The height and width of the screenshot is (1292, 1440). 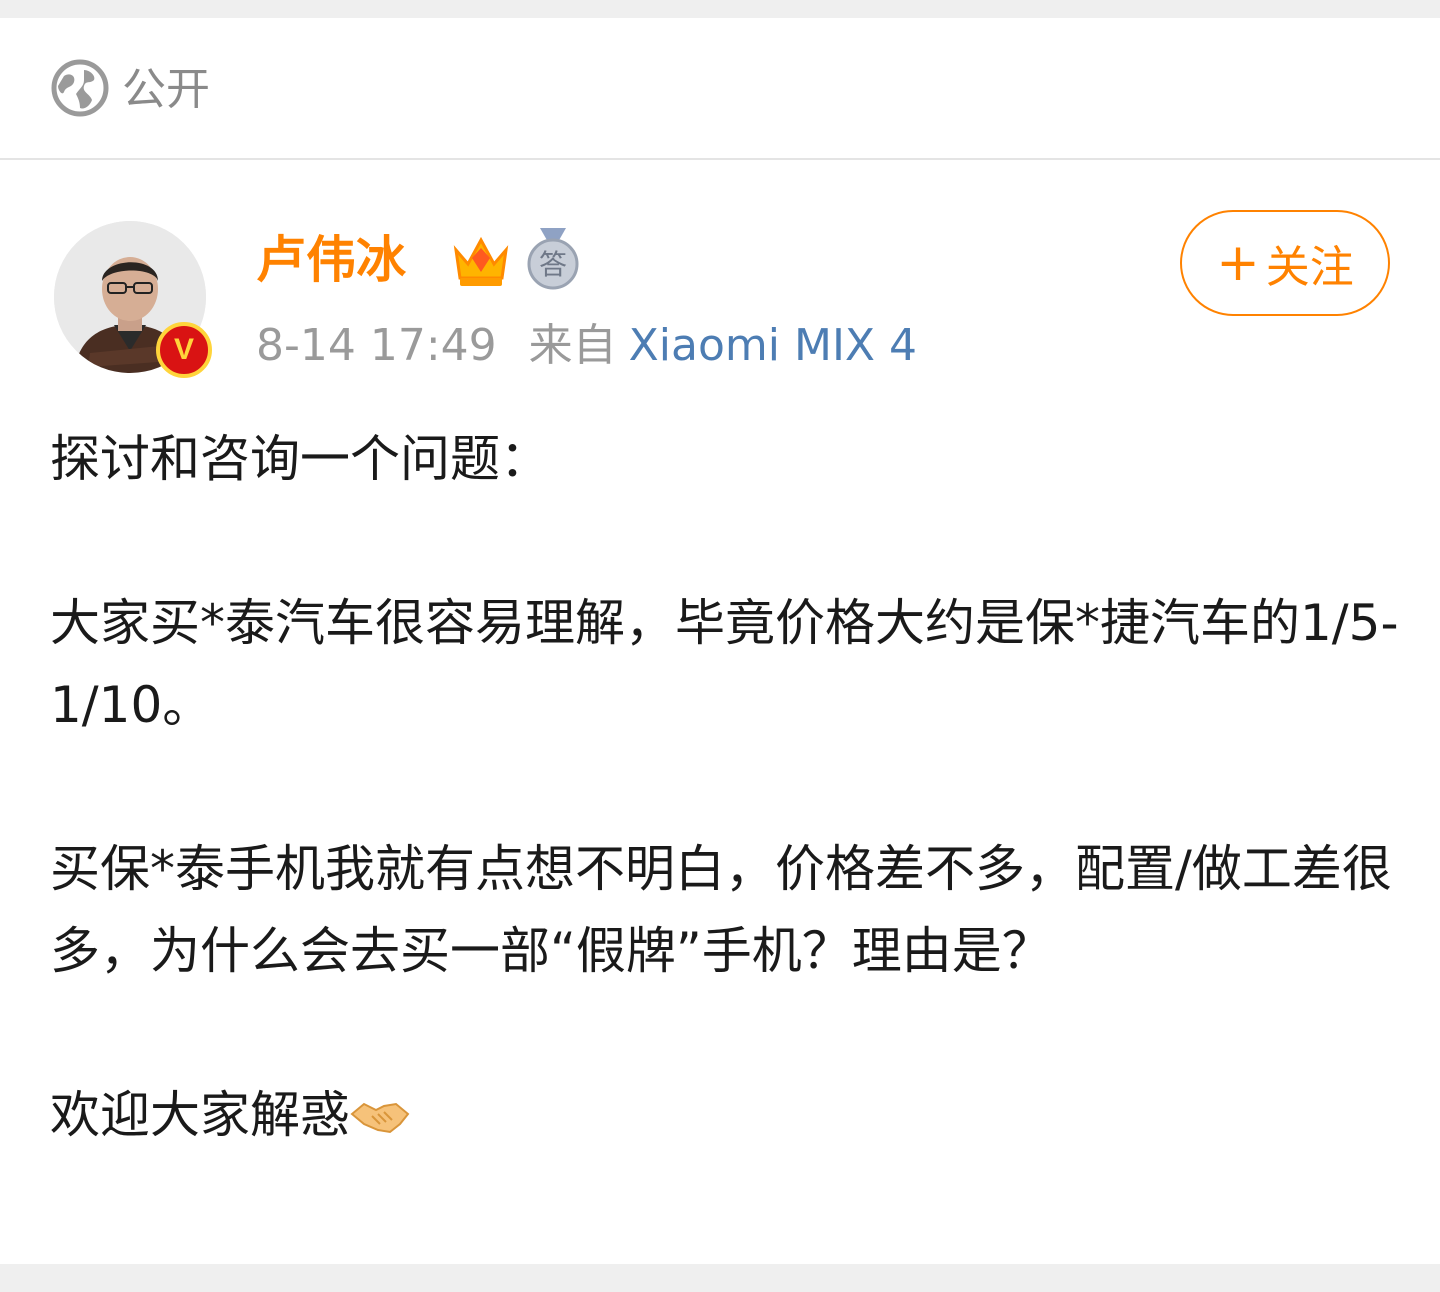 I want to click on post-time: 8-14 17:49, so click(x=376, y=345).